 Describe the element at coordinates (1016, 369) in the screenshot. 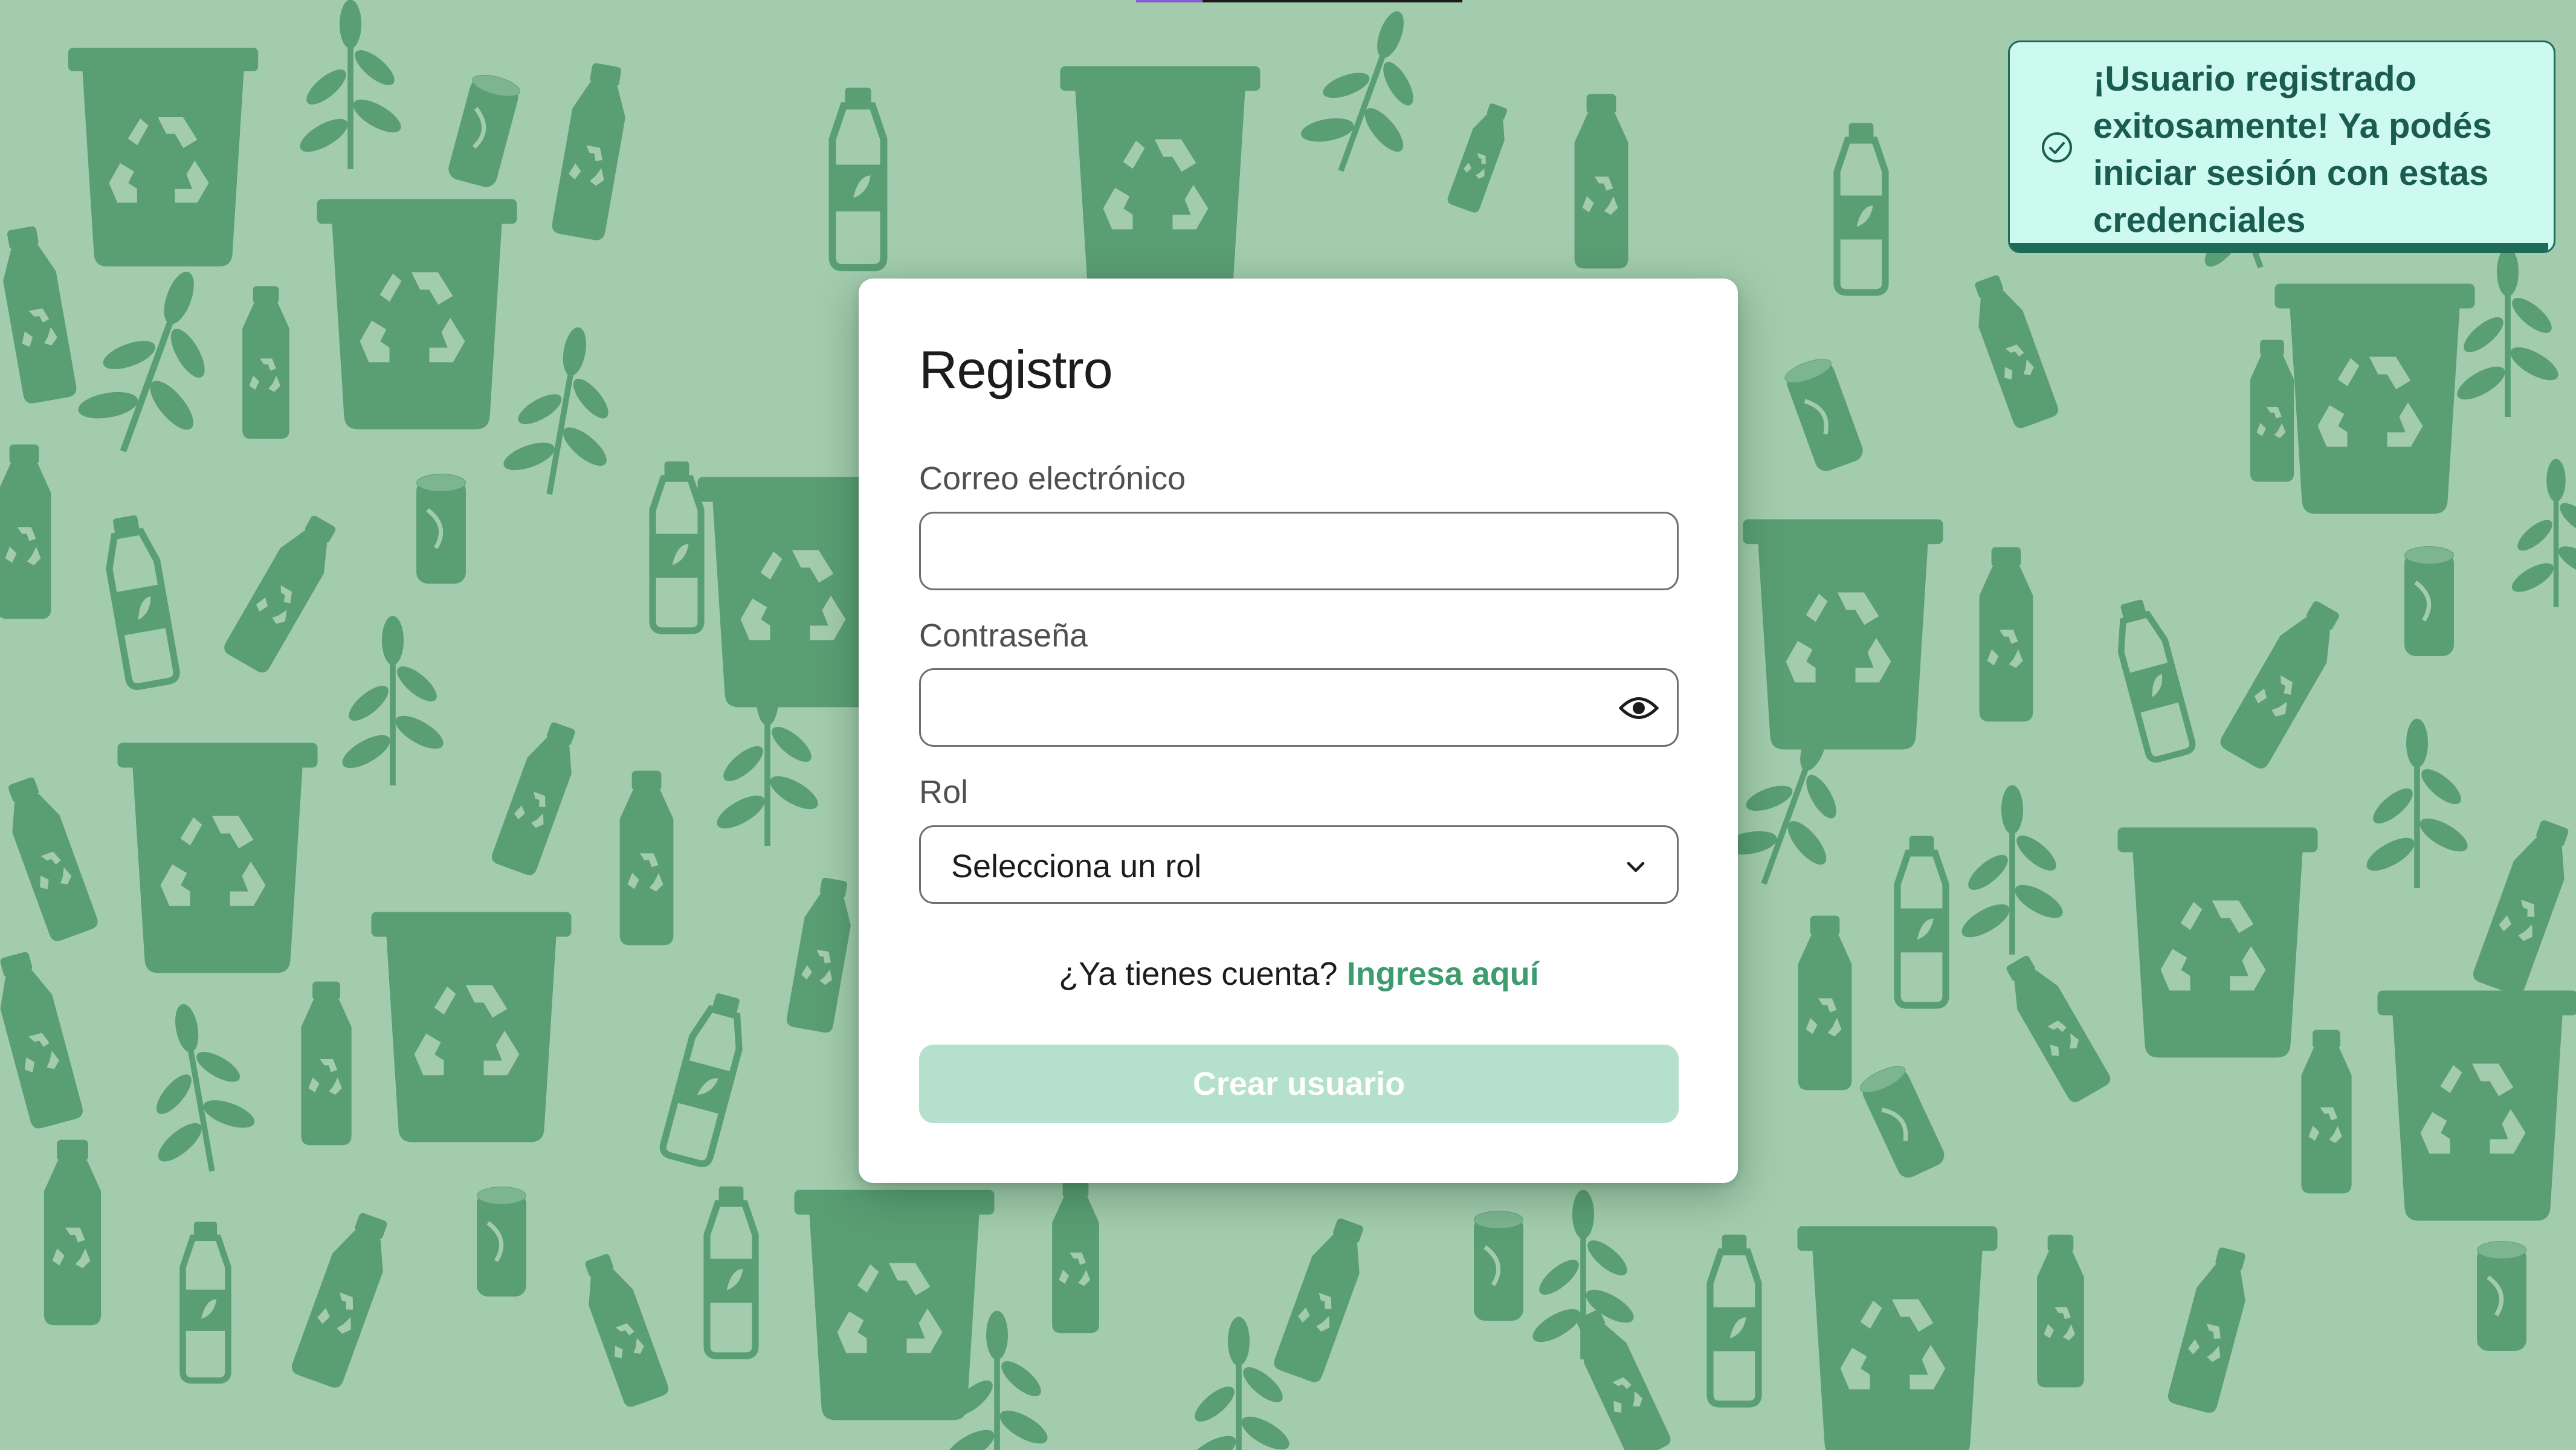

I see `page-title: Registro` at that location.